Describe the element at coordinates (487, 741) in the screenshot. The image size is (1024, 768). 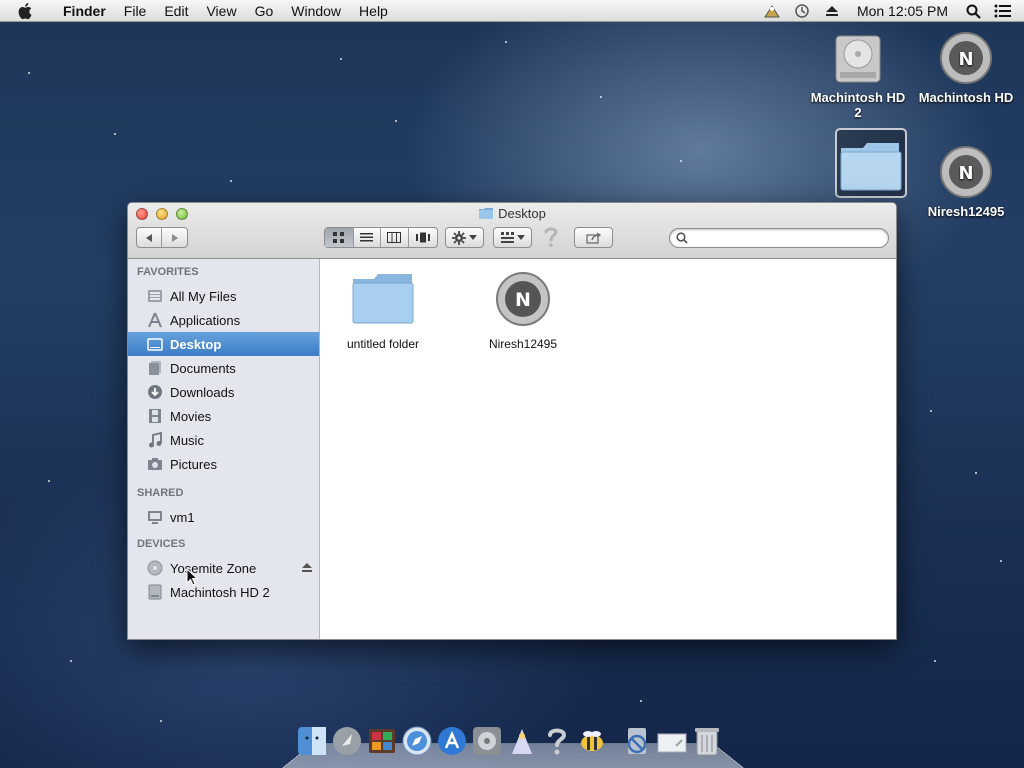
I see `system-preferences-dock-icon` at that location.